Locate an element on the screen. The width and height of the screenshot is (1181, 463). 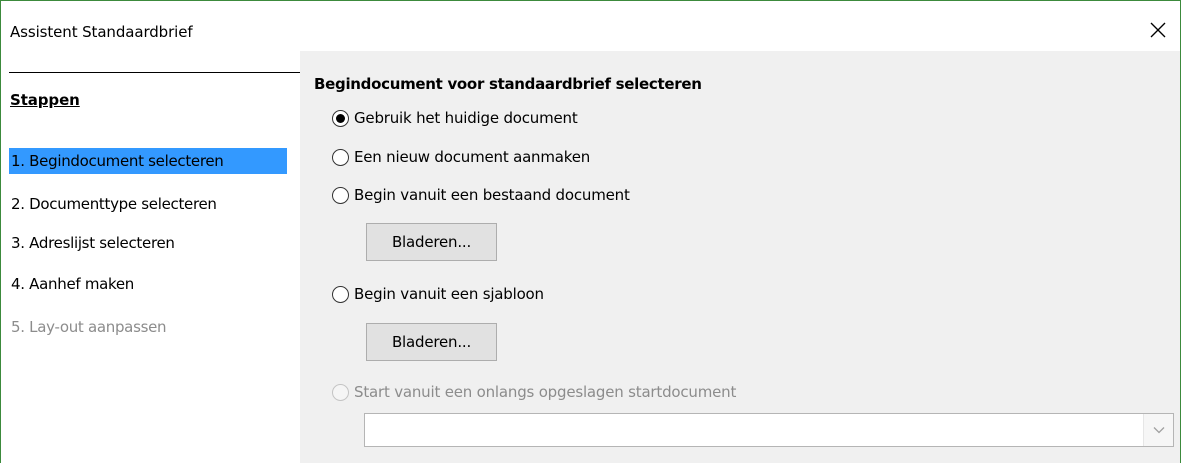
close-icon is located at coordinates (1158, 30).